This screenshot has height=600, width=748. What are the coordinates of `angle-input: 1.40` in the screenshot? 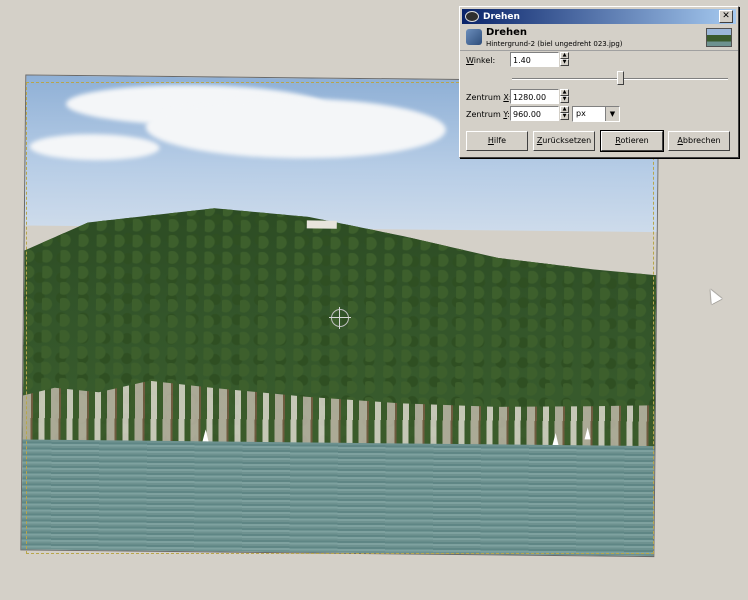 It's located at (534, 59).